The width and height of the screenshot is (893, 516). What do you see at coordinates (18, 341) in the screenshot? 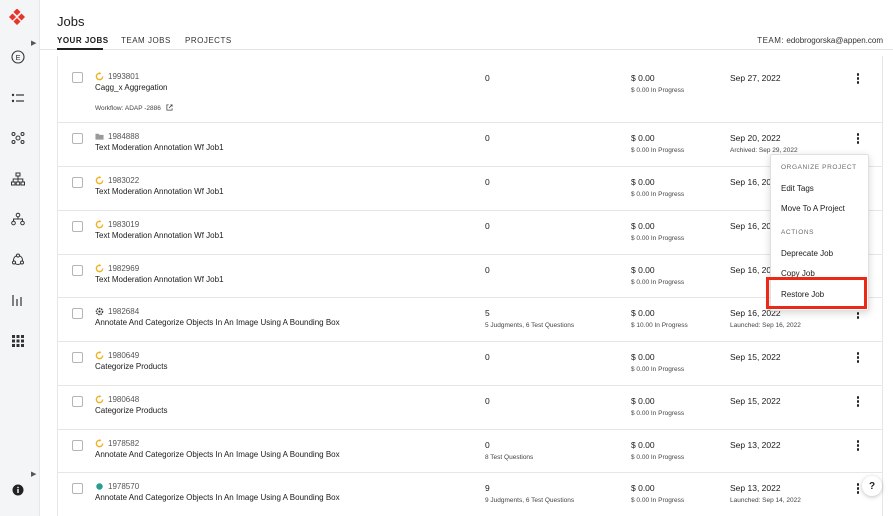
I see `grid-icon` at bounding box center [18, 341].